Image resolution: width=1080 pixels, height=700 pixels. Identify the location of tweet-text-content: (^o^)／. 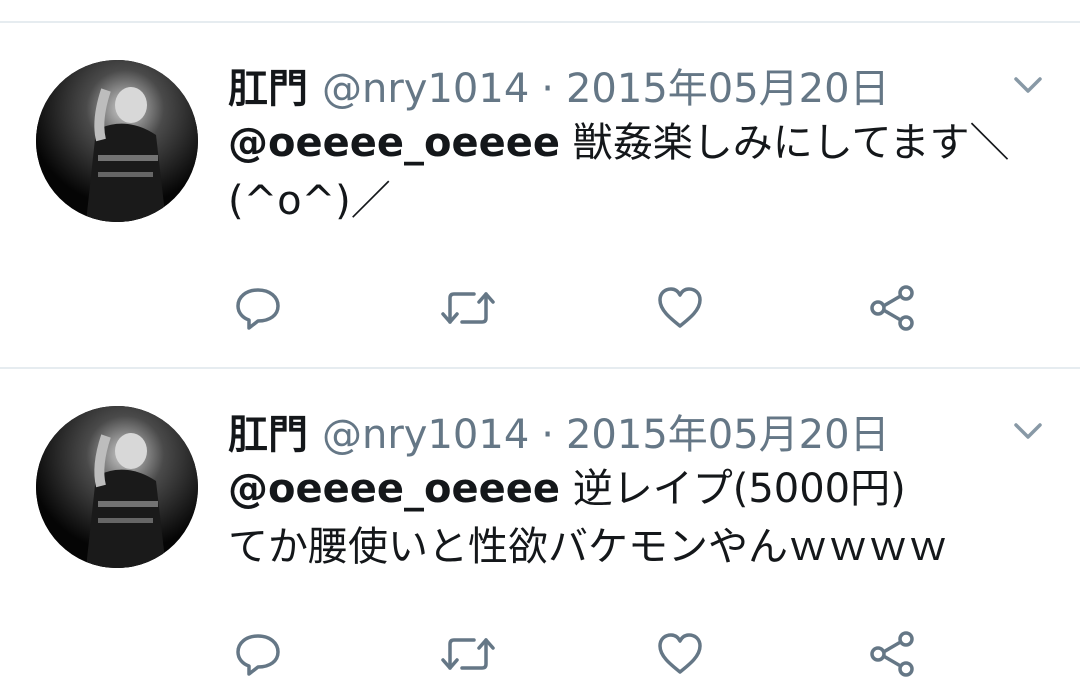
(309, 201).